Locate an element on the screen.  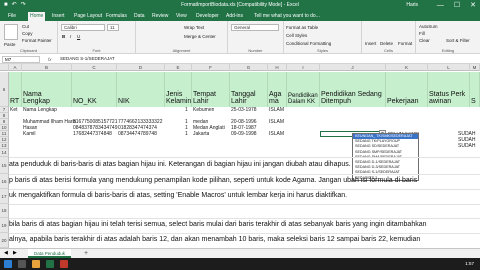
add-sheet-button: + is located at coordinates (86, 253).